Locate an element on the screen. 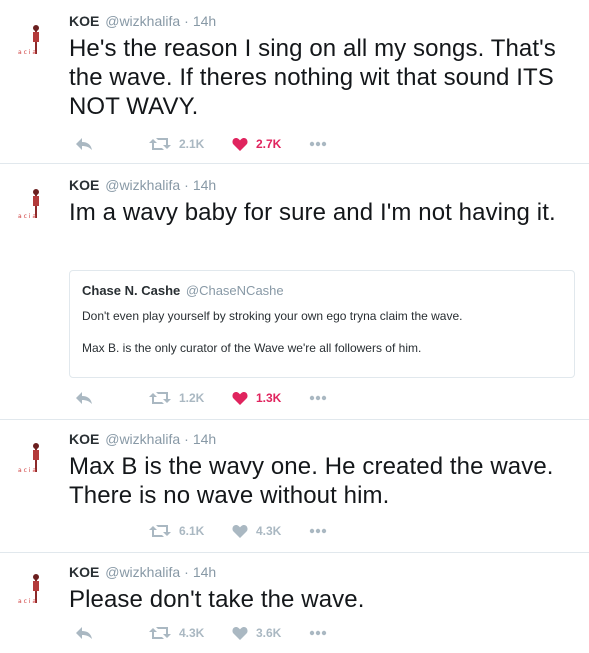 This screenshot has height=653, width=589. like-count: 4.3K is located at coordinates (269, 531).